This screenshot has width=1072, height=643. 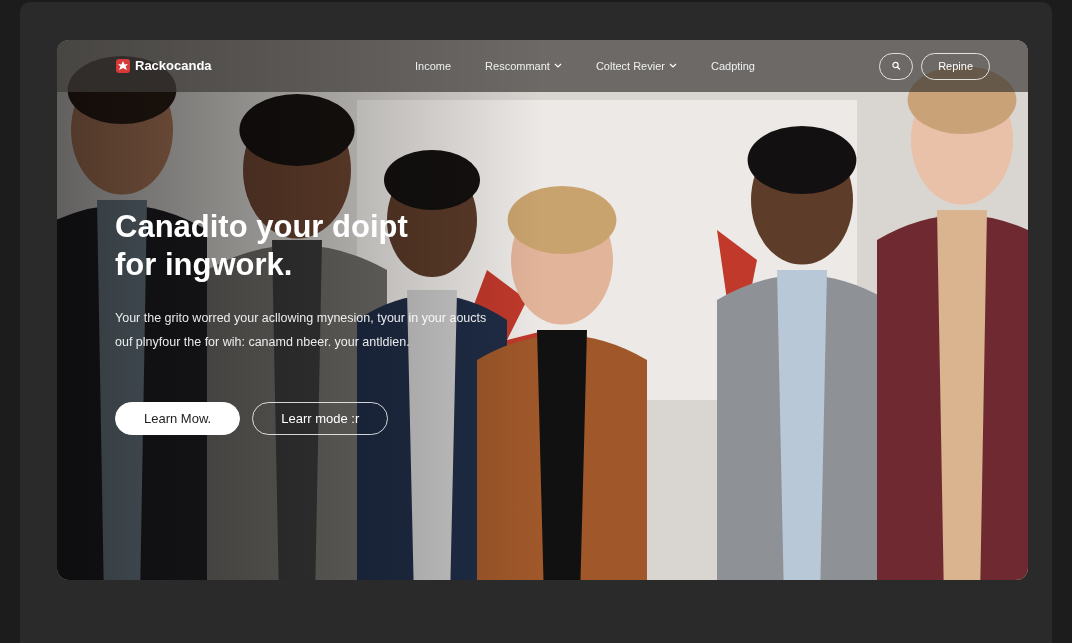 I want to click on search-icon, so click(x=896, y=66).